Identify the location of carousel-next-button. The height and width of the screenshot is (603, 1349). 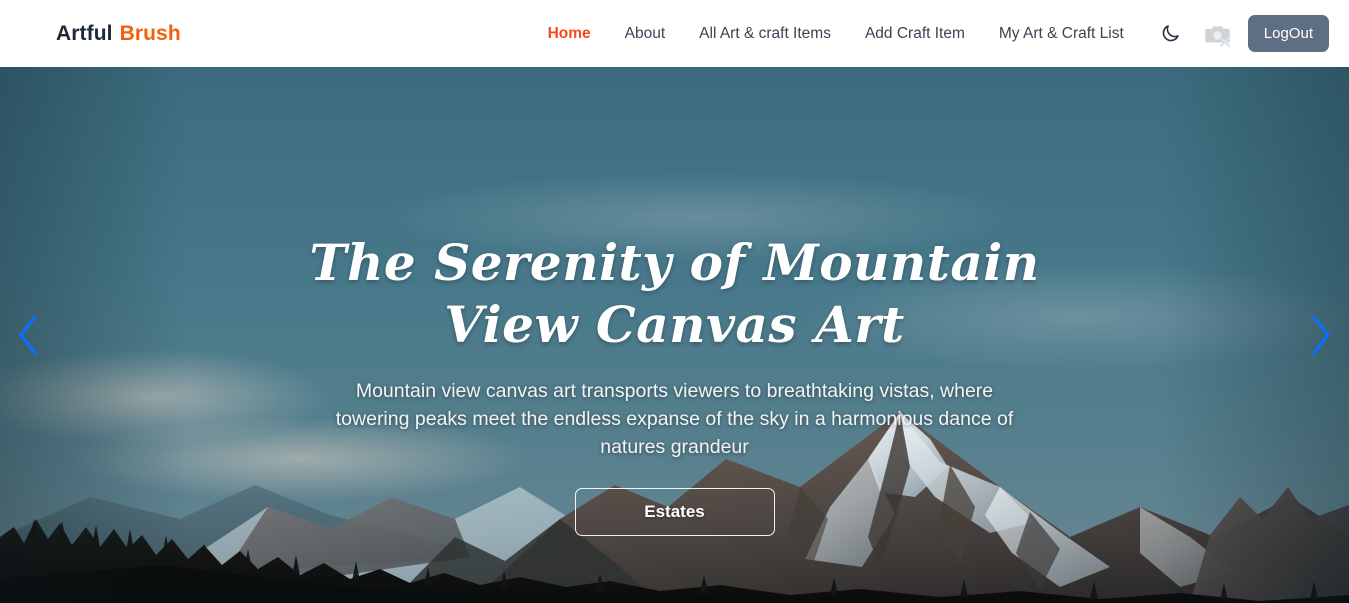
(1321, 335).